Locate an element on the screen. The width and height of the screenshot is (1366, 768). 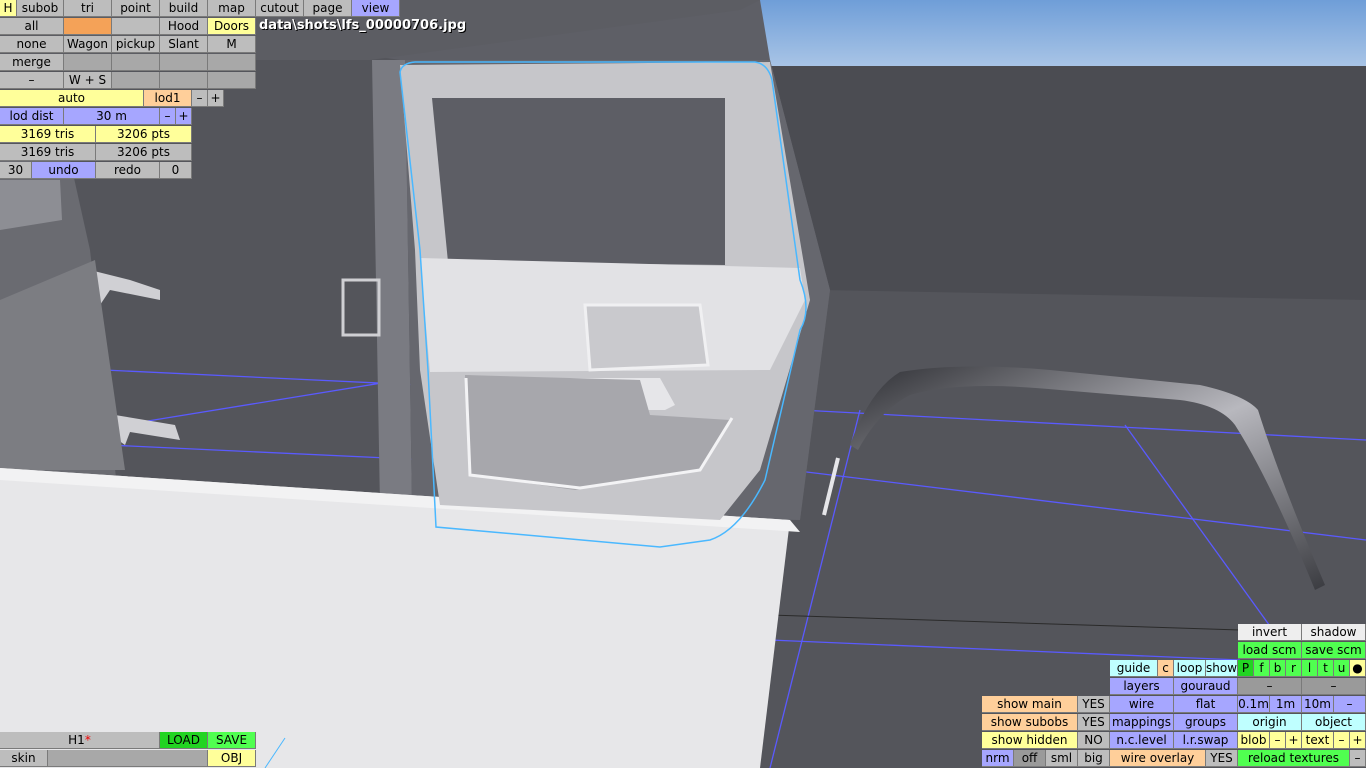
blob-button: blob is located at coordinates (1254, 740).